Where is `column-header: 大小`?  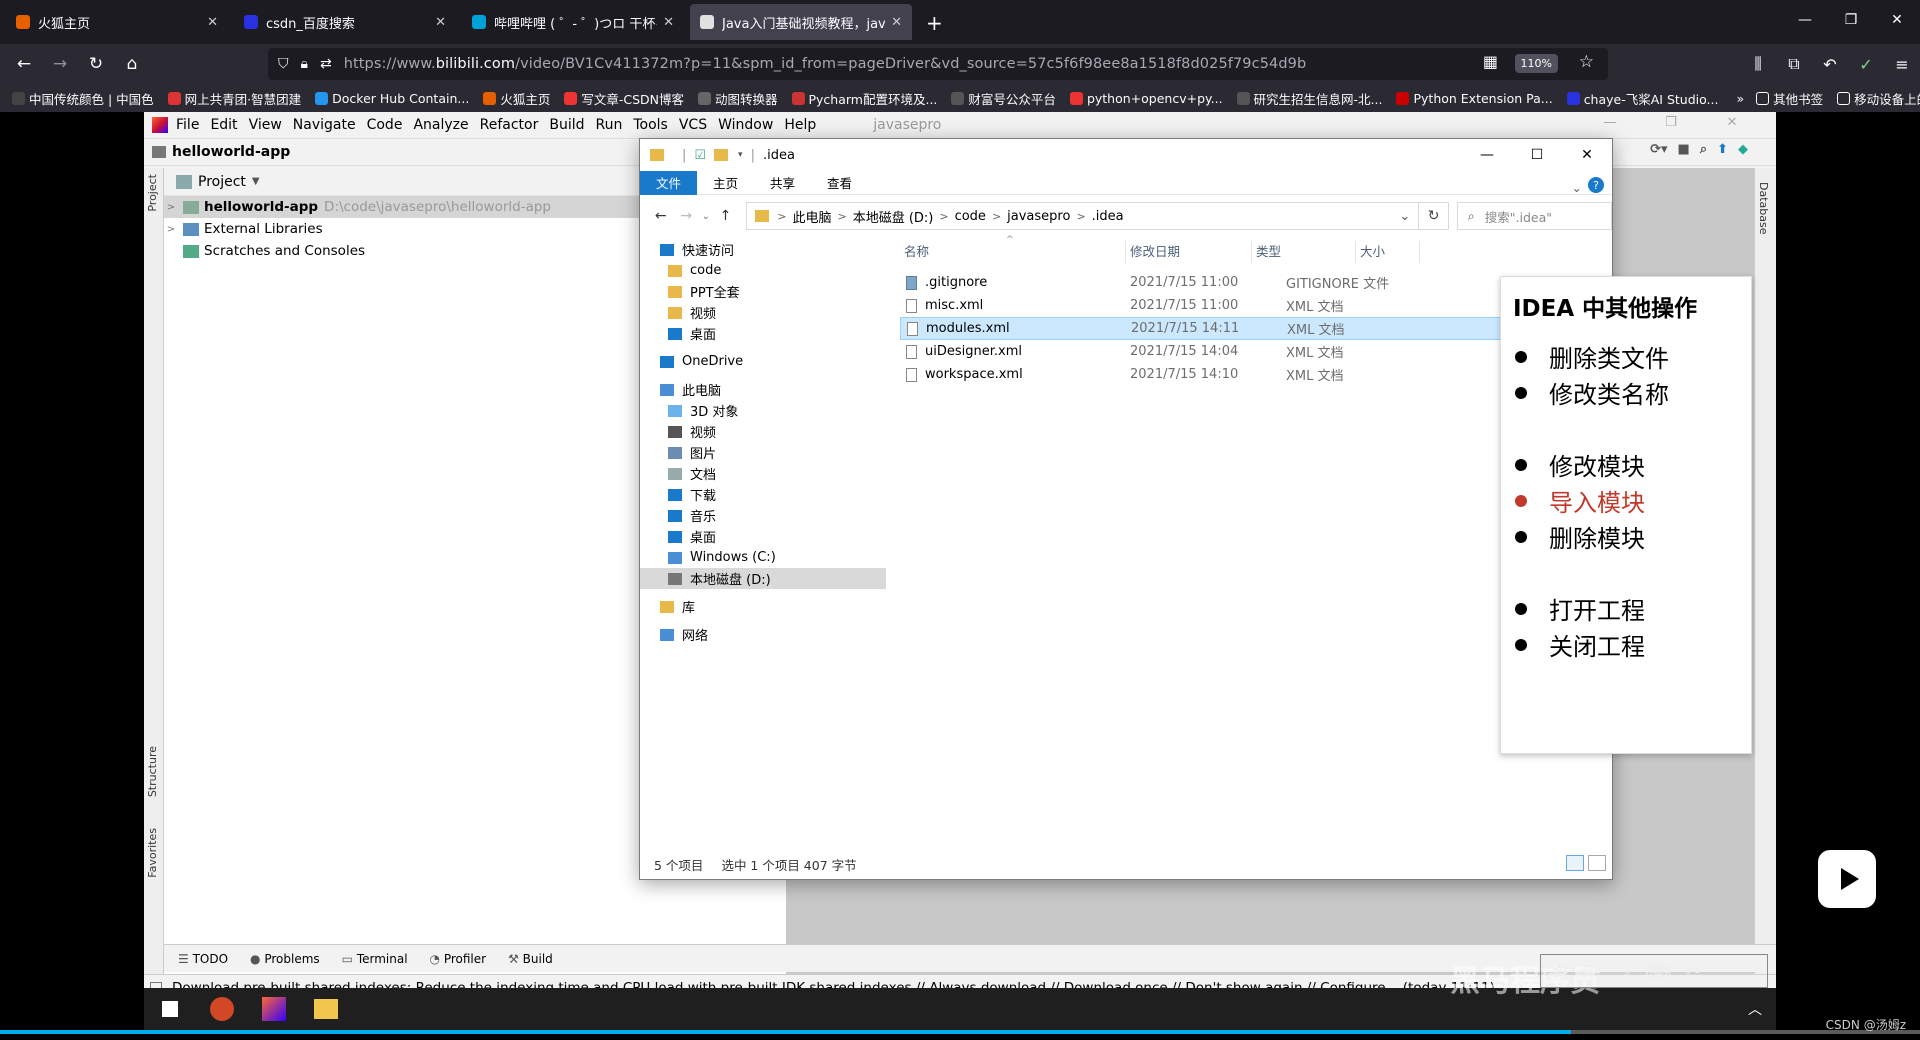 column-header: 大小 is located at coordinates (1388, 252).